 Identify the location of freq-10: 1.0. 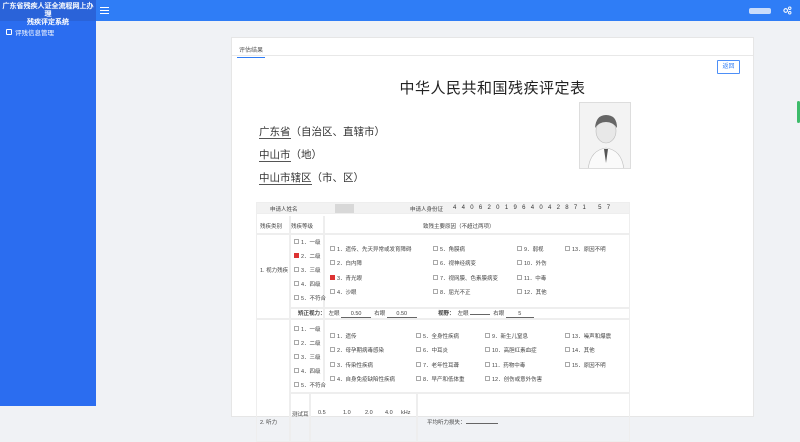
(347, 413).